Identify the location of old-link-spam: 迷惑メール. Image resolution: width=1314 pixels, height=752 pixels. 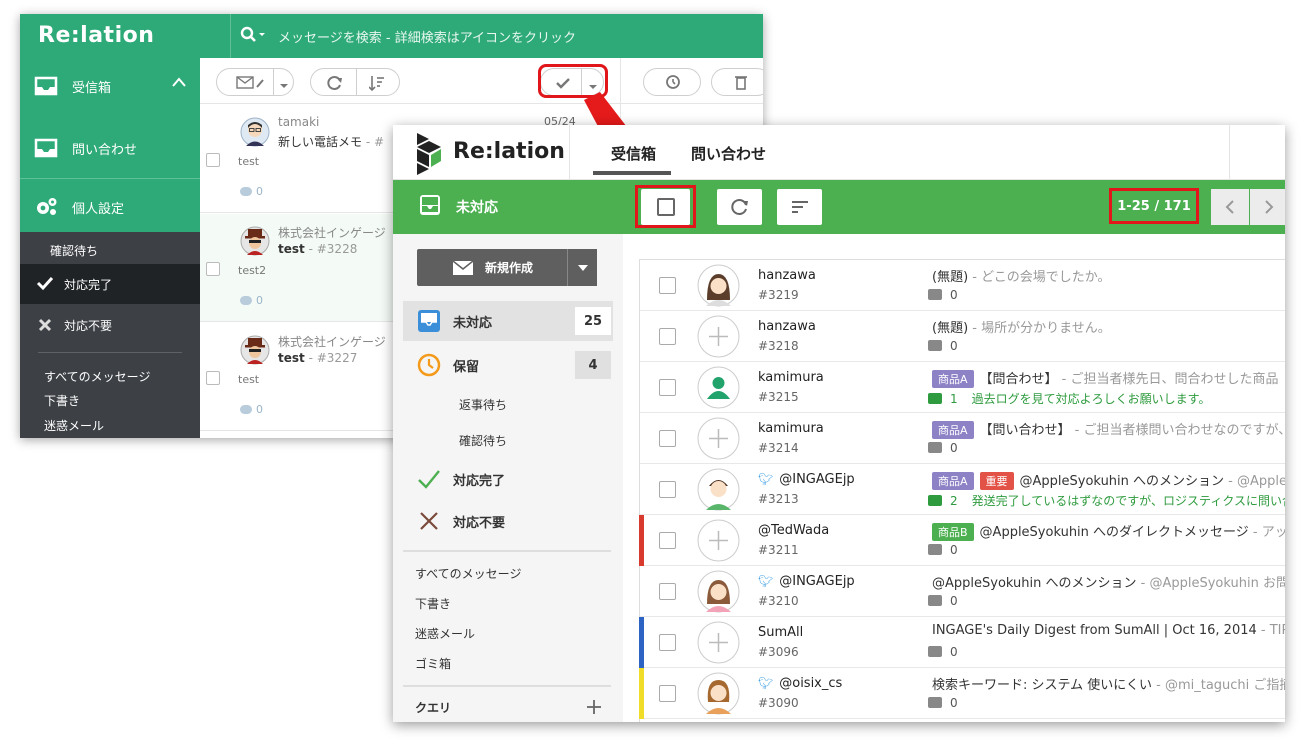
(74, 425).